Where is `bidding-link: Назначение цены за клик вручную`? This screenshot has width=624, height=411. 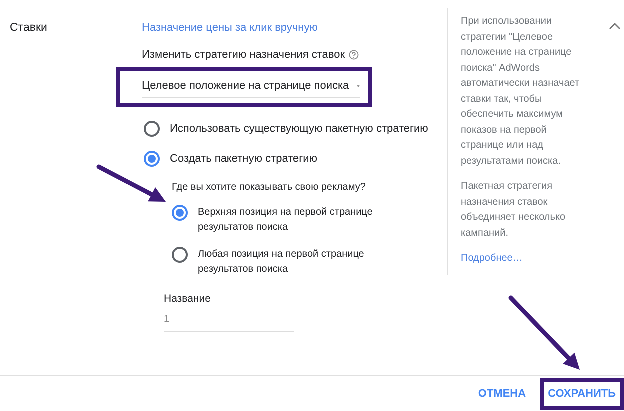 bidding-link: Назначение цены за клик вручную is located at coordinates (230, 28).